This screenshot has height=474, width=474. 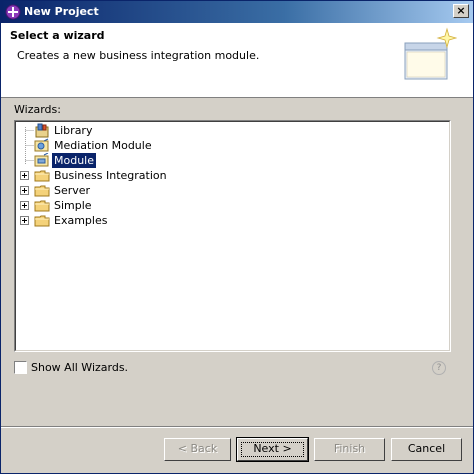 I want to click on tree-item-label: Library, so click(x=73, y=130).